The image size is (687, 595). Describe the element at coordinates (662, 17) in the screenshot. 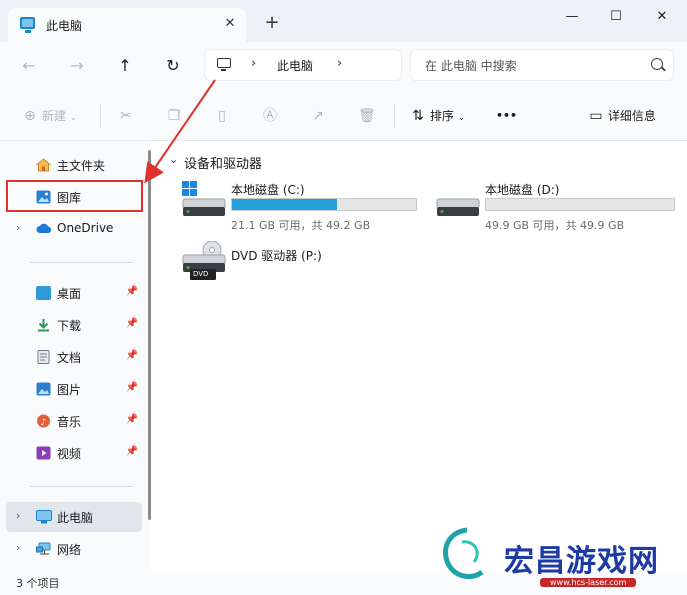

I see `close-window-button: ✕` at that location.